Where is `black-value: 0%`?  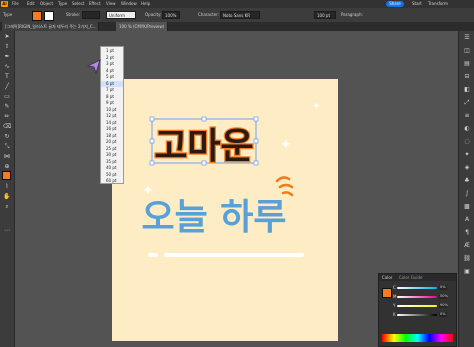
black-value: 0% is located at coordinates (443, 314).